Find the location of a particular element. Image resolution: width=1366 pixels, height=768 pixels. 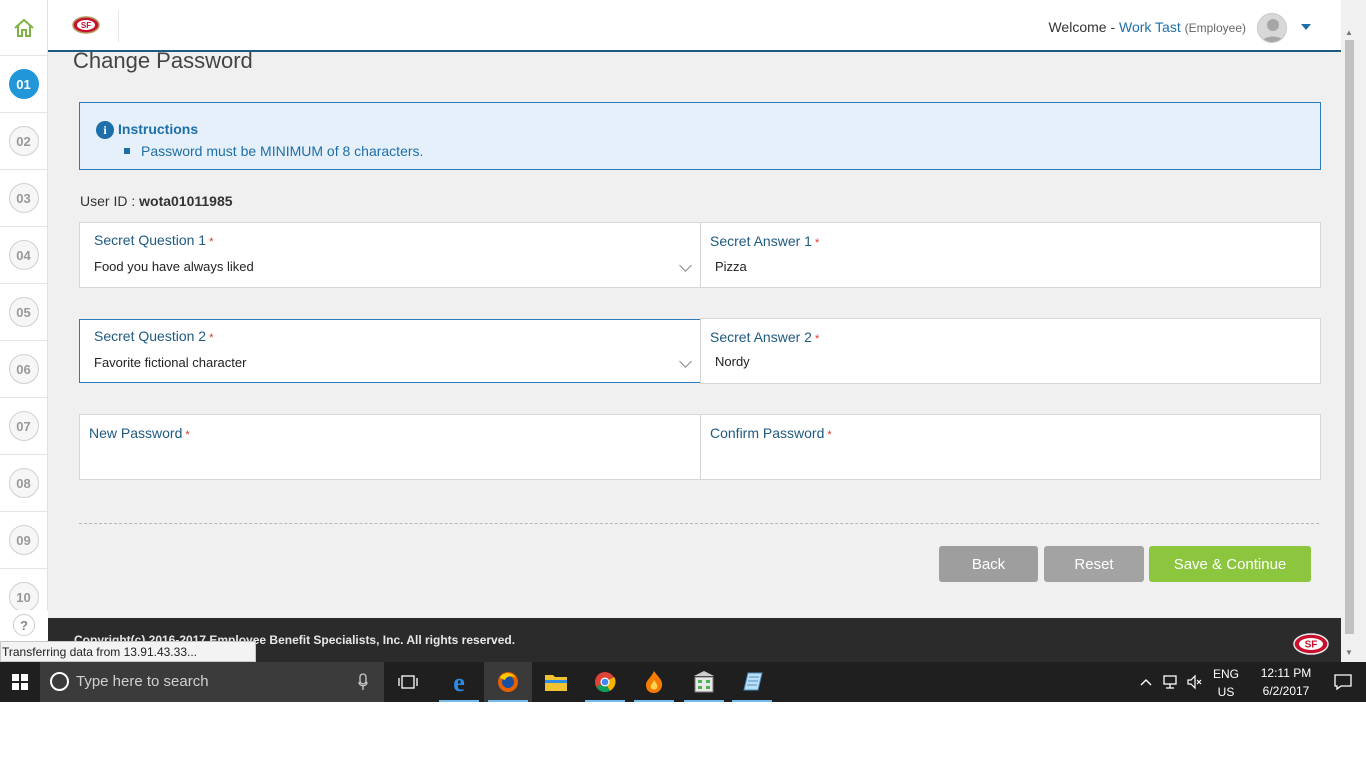

network-tray-button is located at coordinates (1171, 684).